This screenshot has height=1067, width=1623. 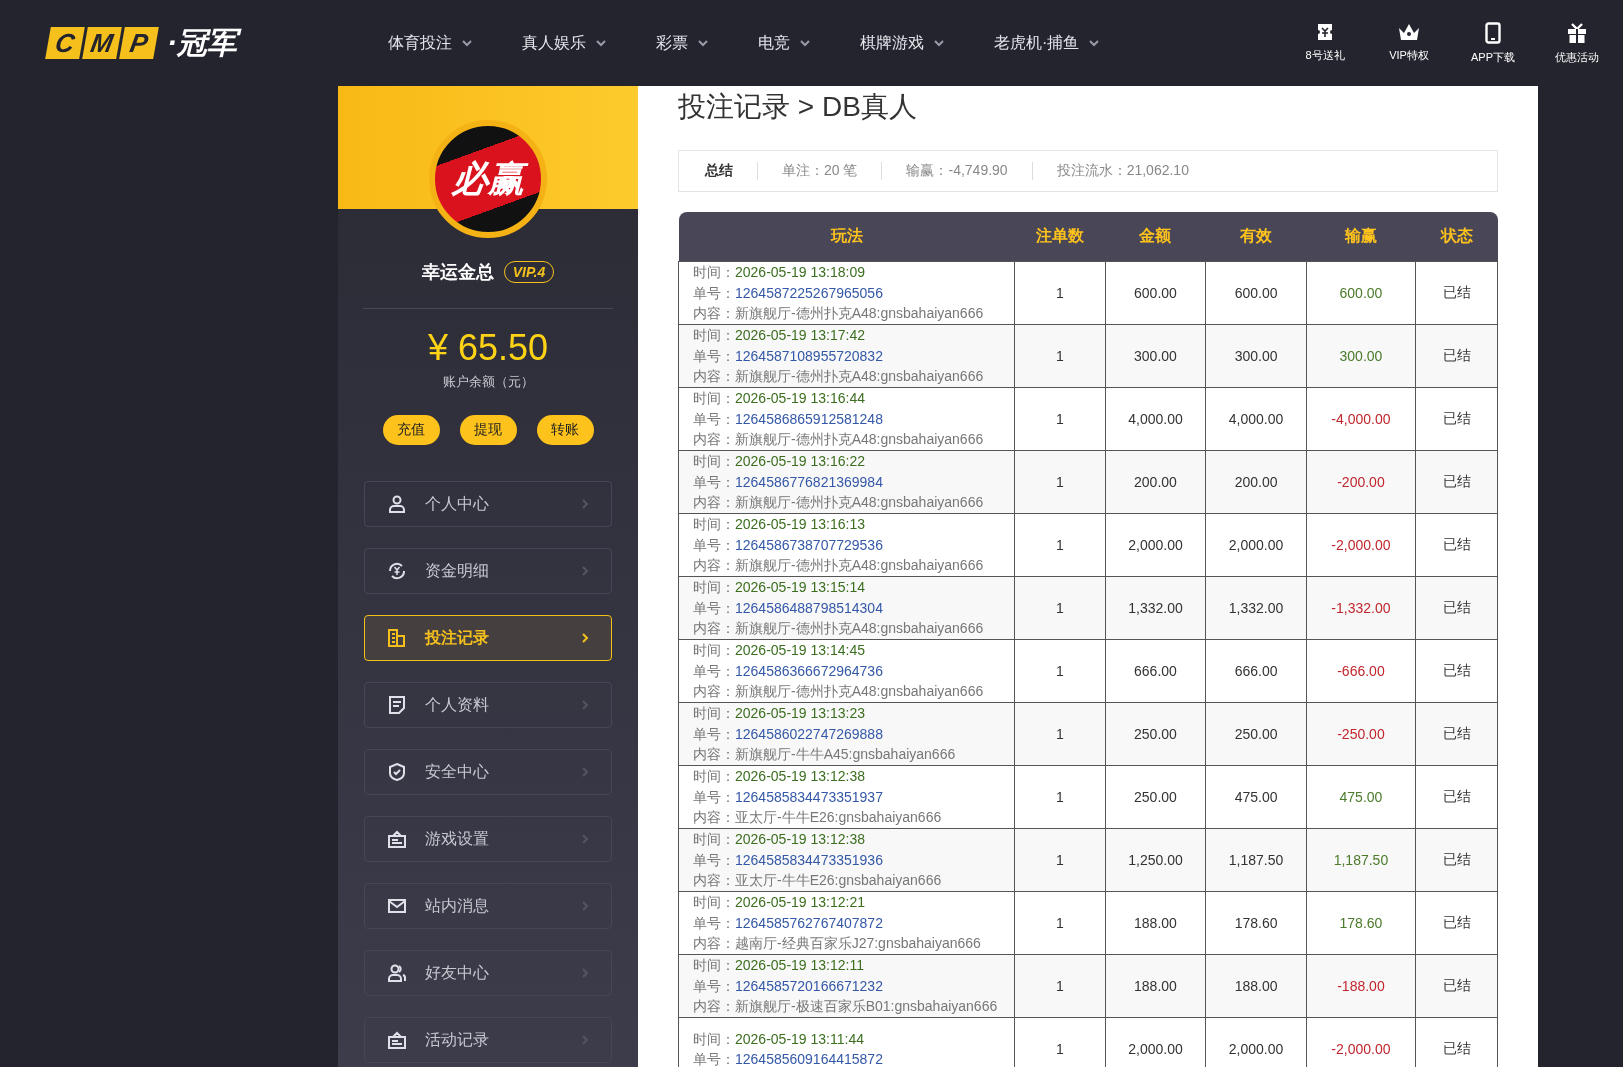 What do you see at coordinates (488, 571) in the screenshot?
I see `sidebar-menu-item: 资金明细` at bounding box center [488, 571].